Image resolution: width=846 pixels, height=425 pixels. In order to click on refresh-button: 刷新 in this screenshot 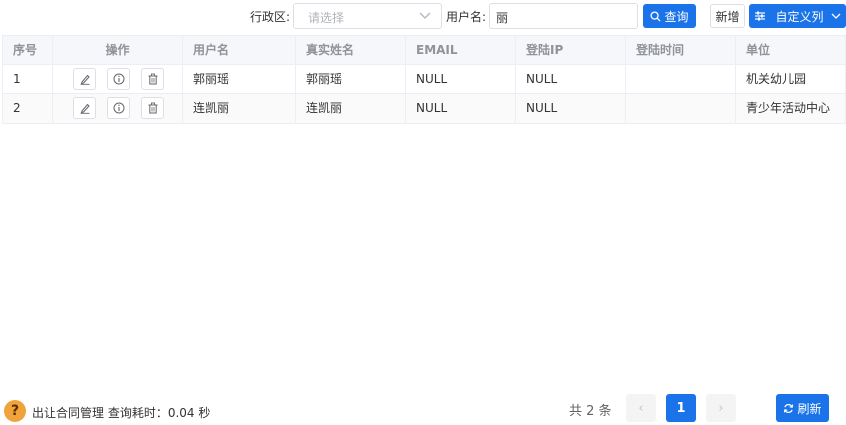, I will do `click(802, 408)`.